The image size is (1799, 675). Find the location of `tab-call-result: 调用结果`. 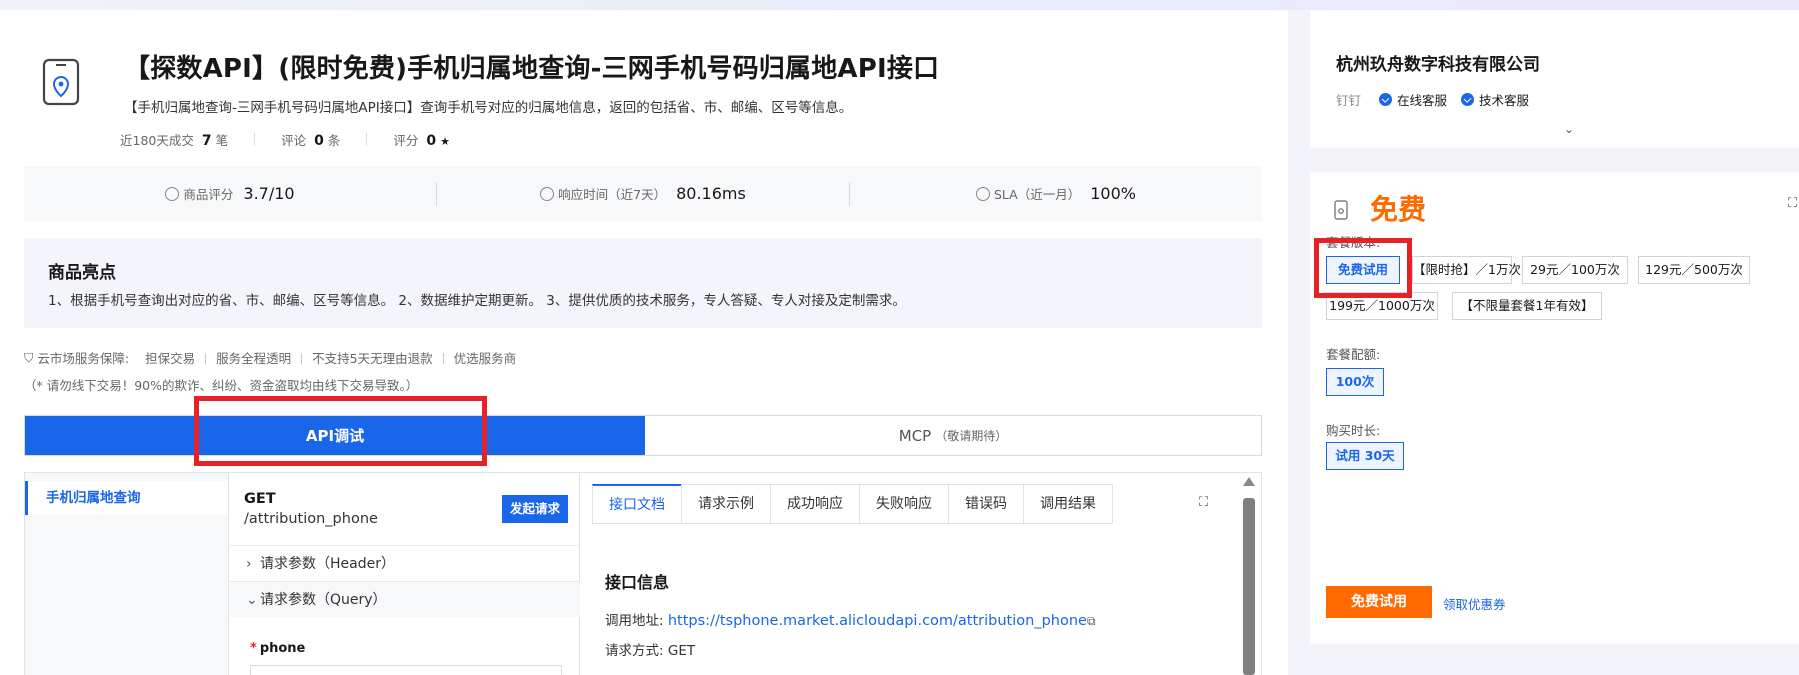

tab-call-result: 调用结果 is located at coordinates (1068, 503).